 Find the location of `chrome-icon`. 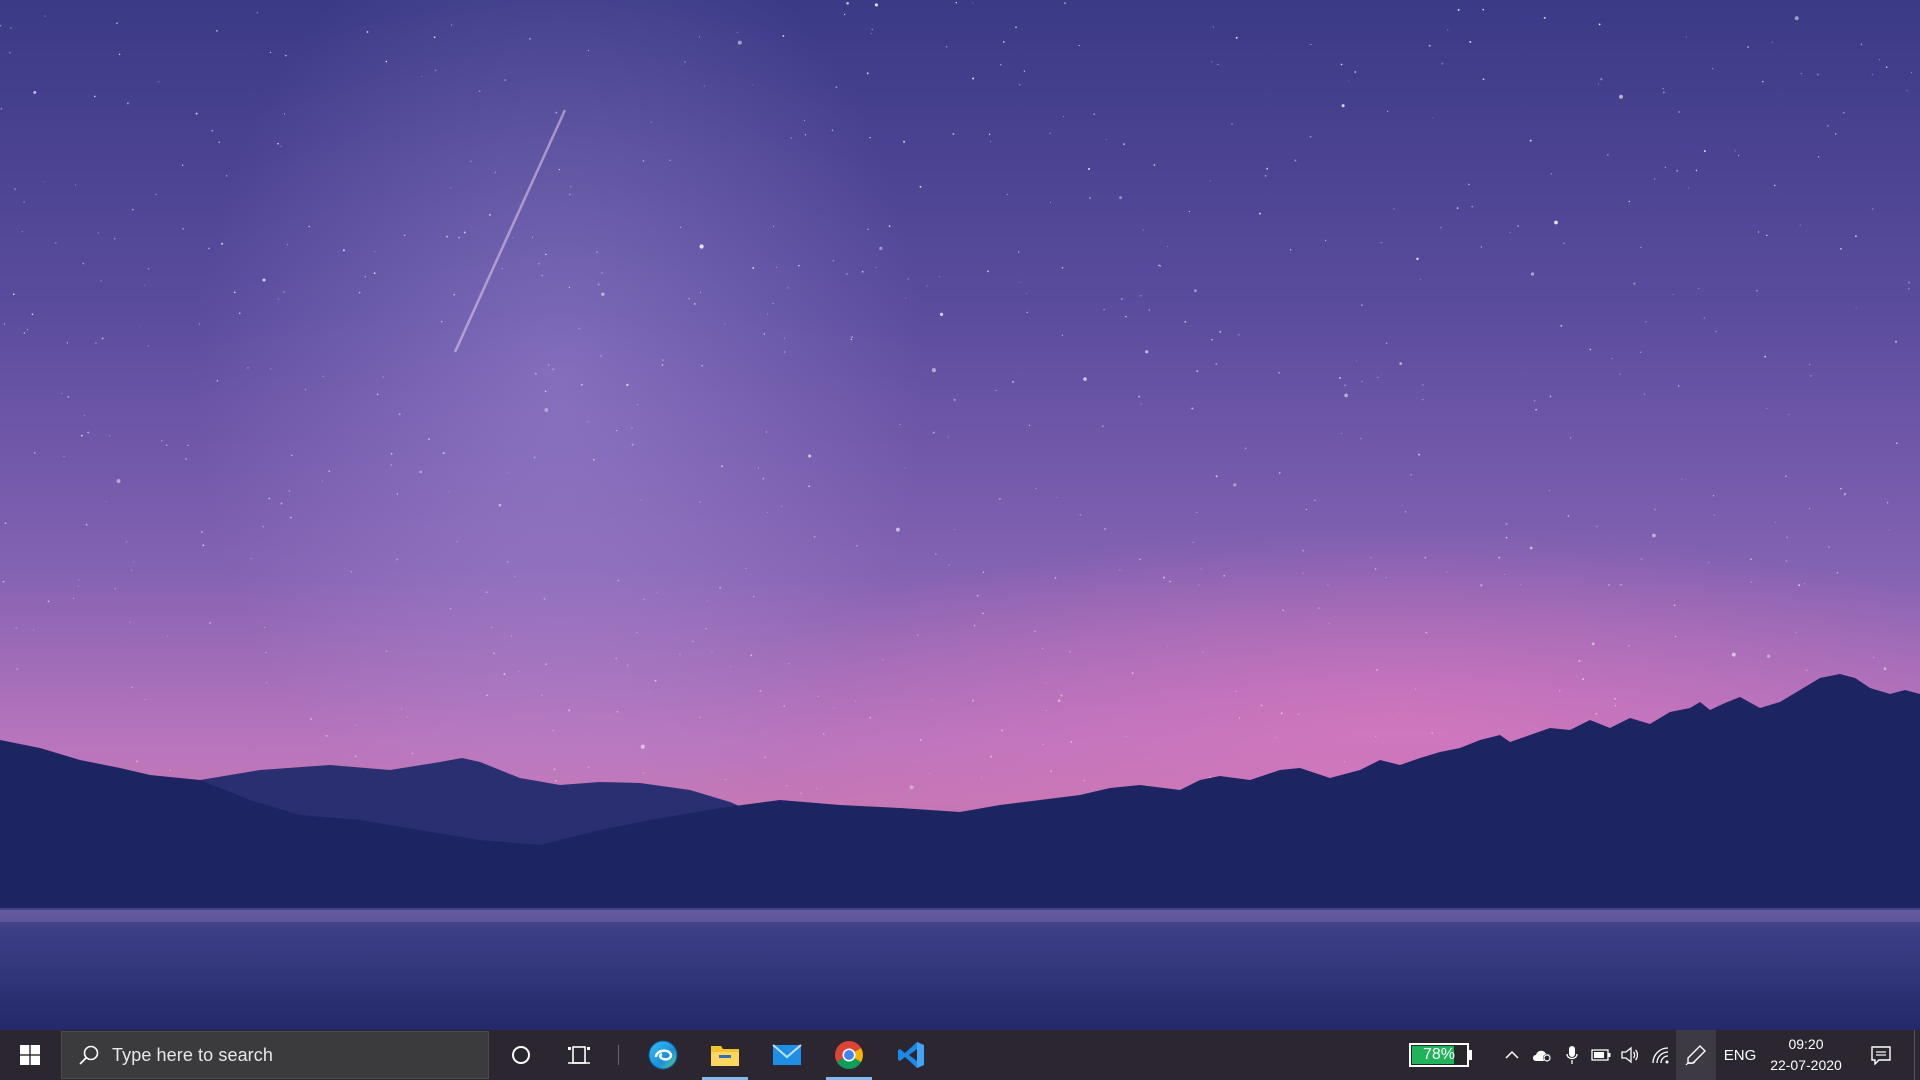

chrome-icon is located at coordinates (849, 1055).